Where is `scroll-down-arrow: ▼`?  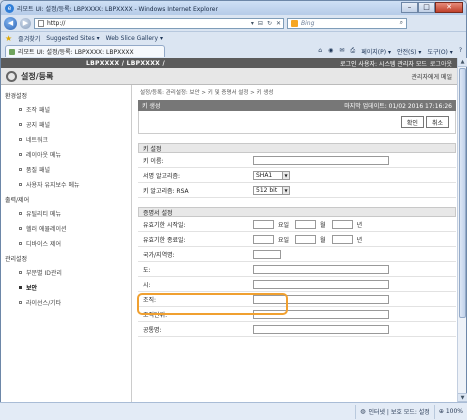
scroll-down-arrow: ▼ is located at coordinates (462, 397).